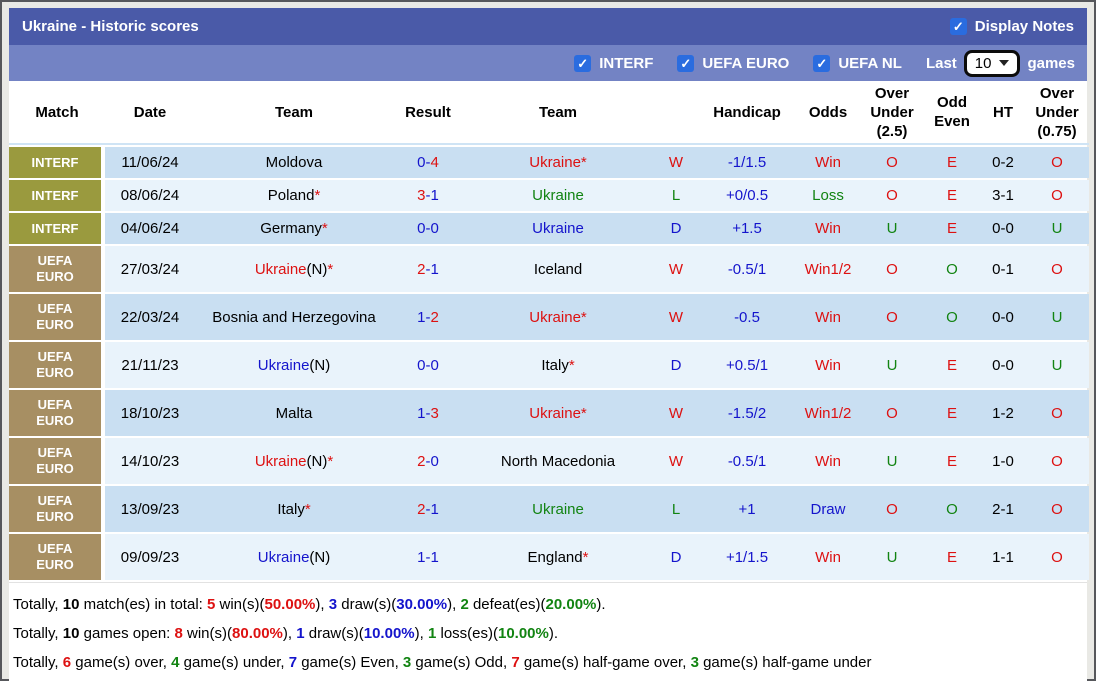 The height and width of the screenshot is (681, 1096). What do you see at coordinates (1003, 365) in the screenshot?
I see `ht-score: 0-0` at bounding box center [1003, 365].